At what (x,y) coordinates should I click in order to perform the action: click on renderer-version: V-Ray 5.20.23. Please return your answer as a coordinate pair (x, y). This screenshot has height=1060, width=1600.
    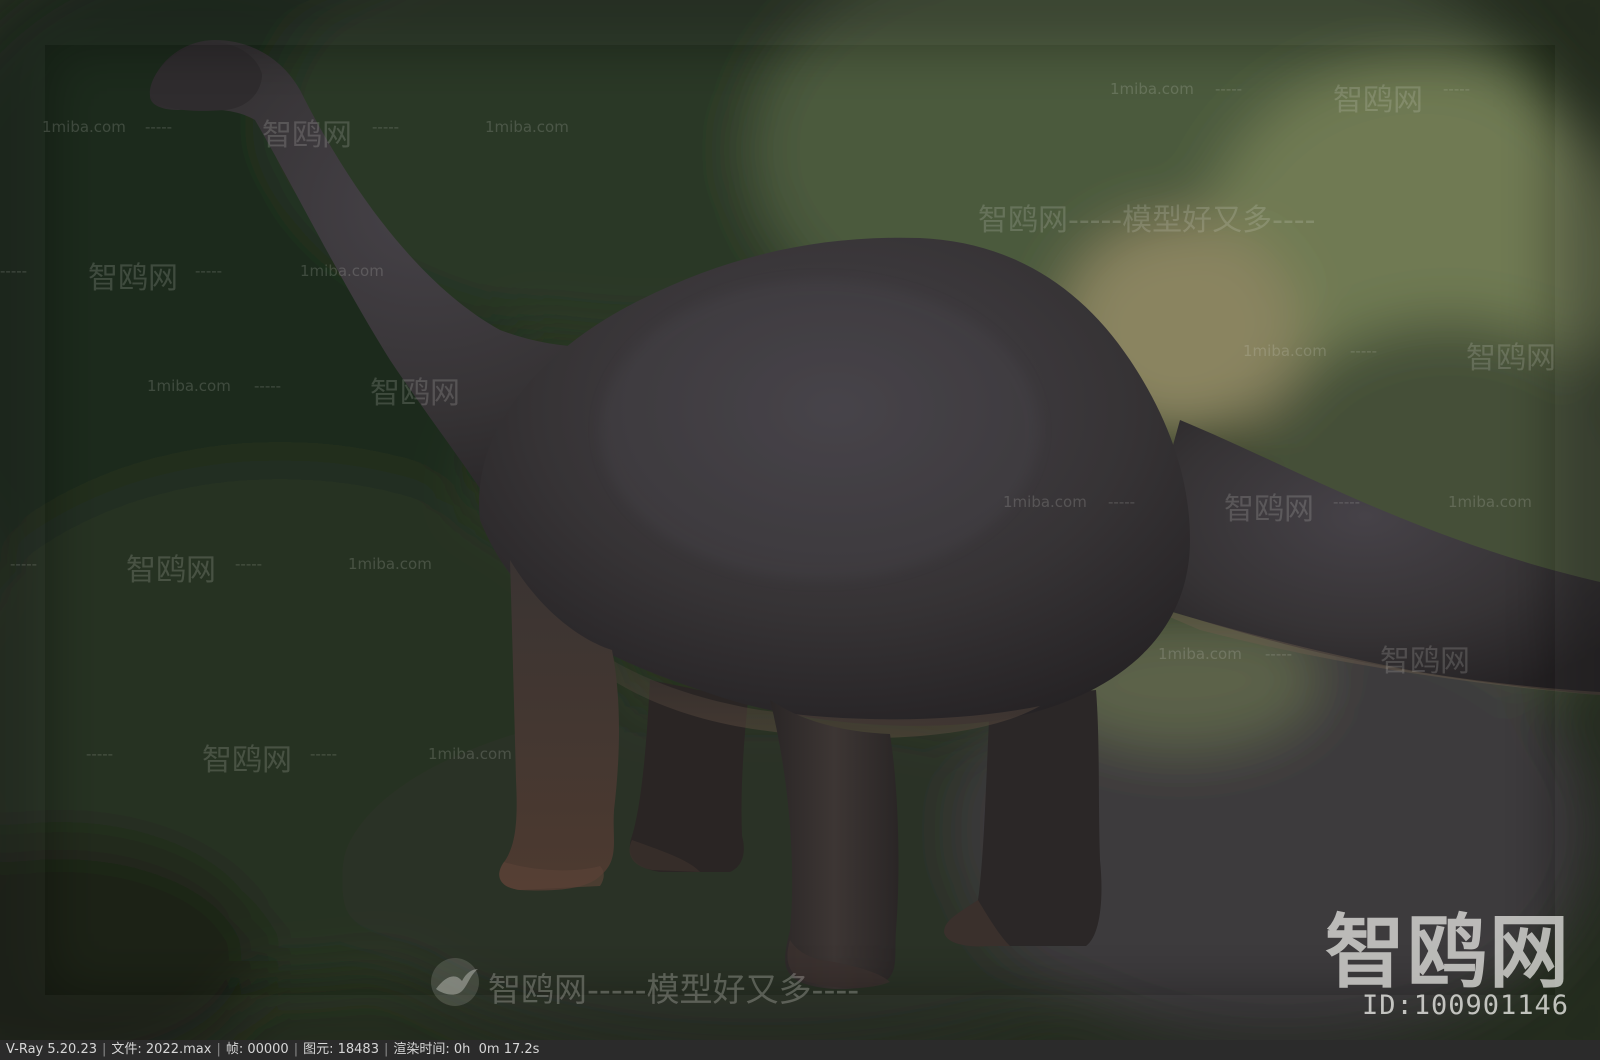
    Looking at the image, I should click on (51, 1049).